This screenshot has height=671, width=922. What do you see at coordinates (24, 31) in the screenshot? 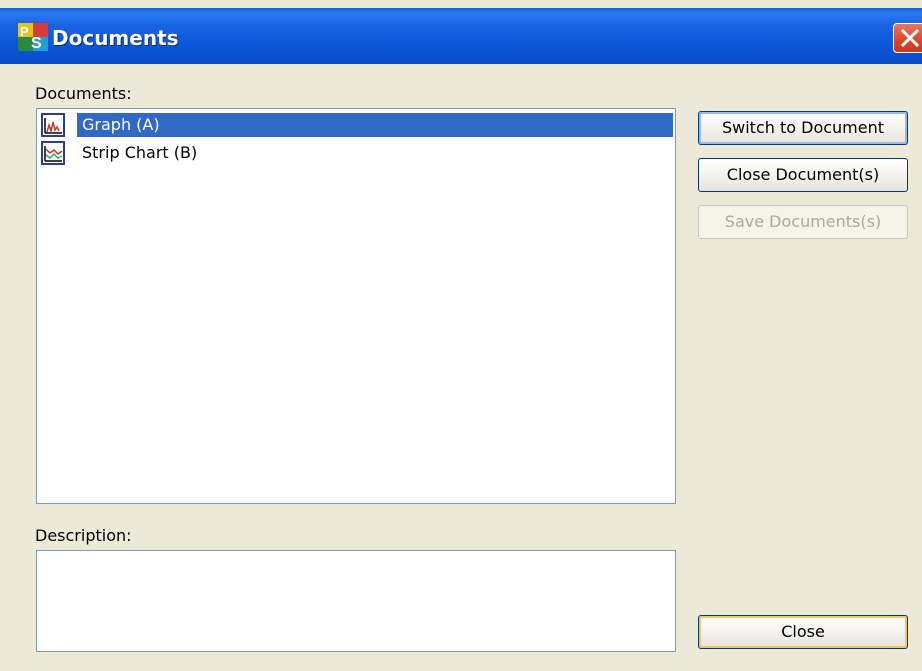
I see `svg-text: P` at bounding box center [24, 31].